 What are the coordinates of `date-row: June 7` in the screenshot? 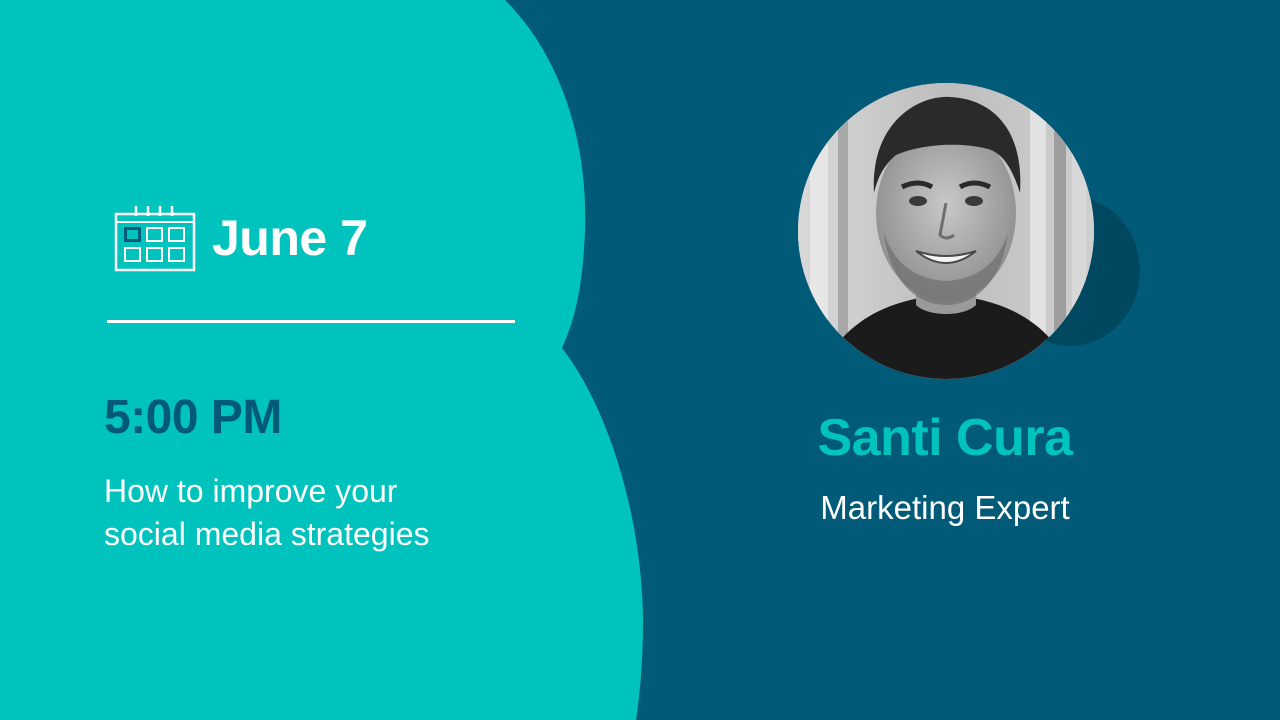 It's located at (241, 238).